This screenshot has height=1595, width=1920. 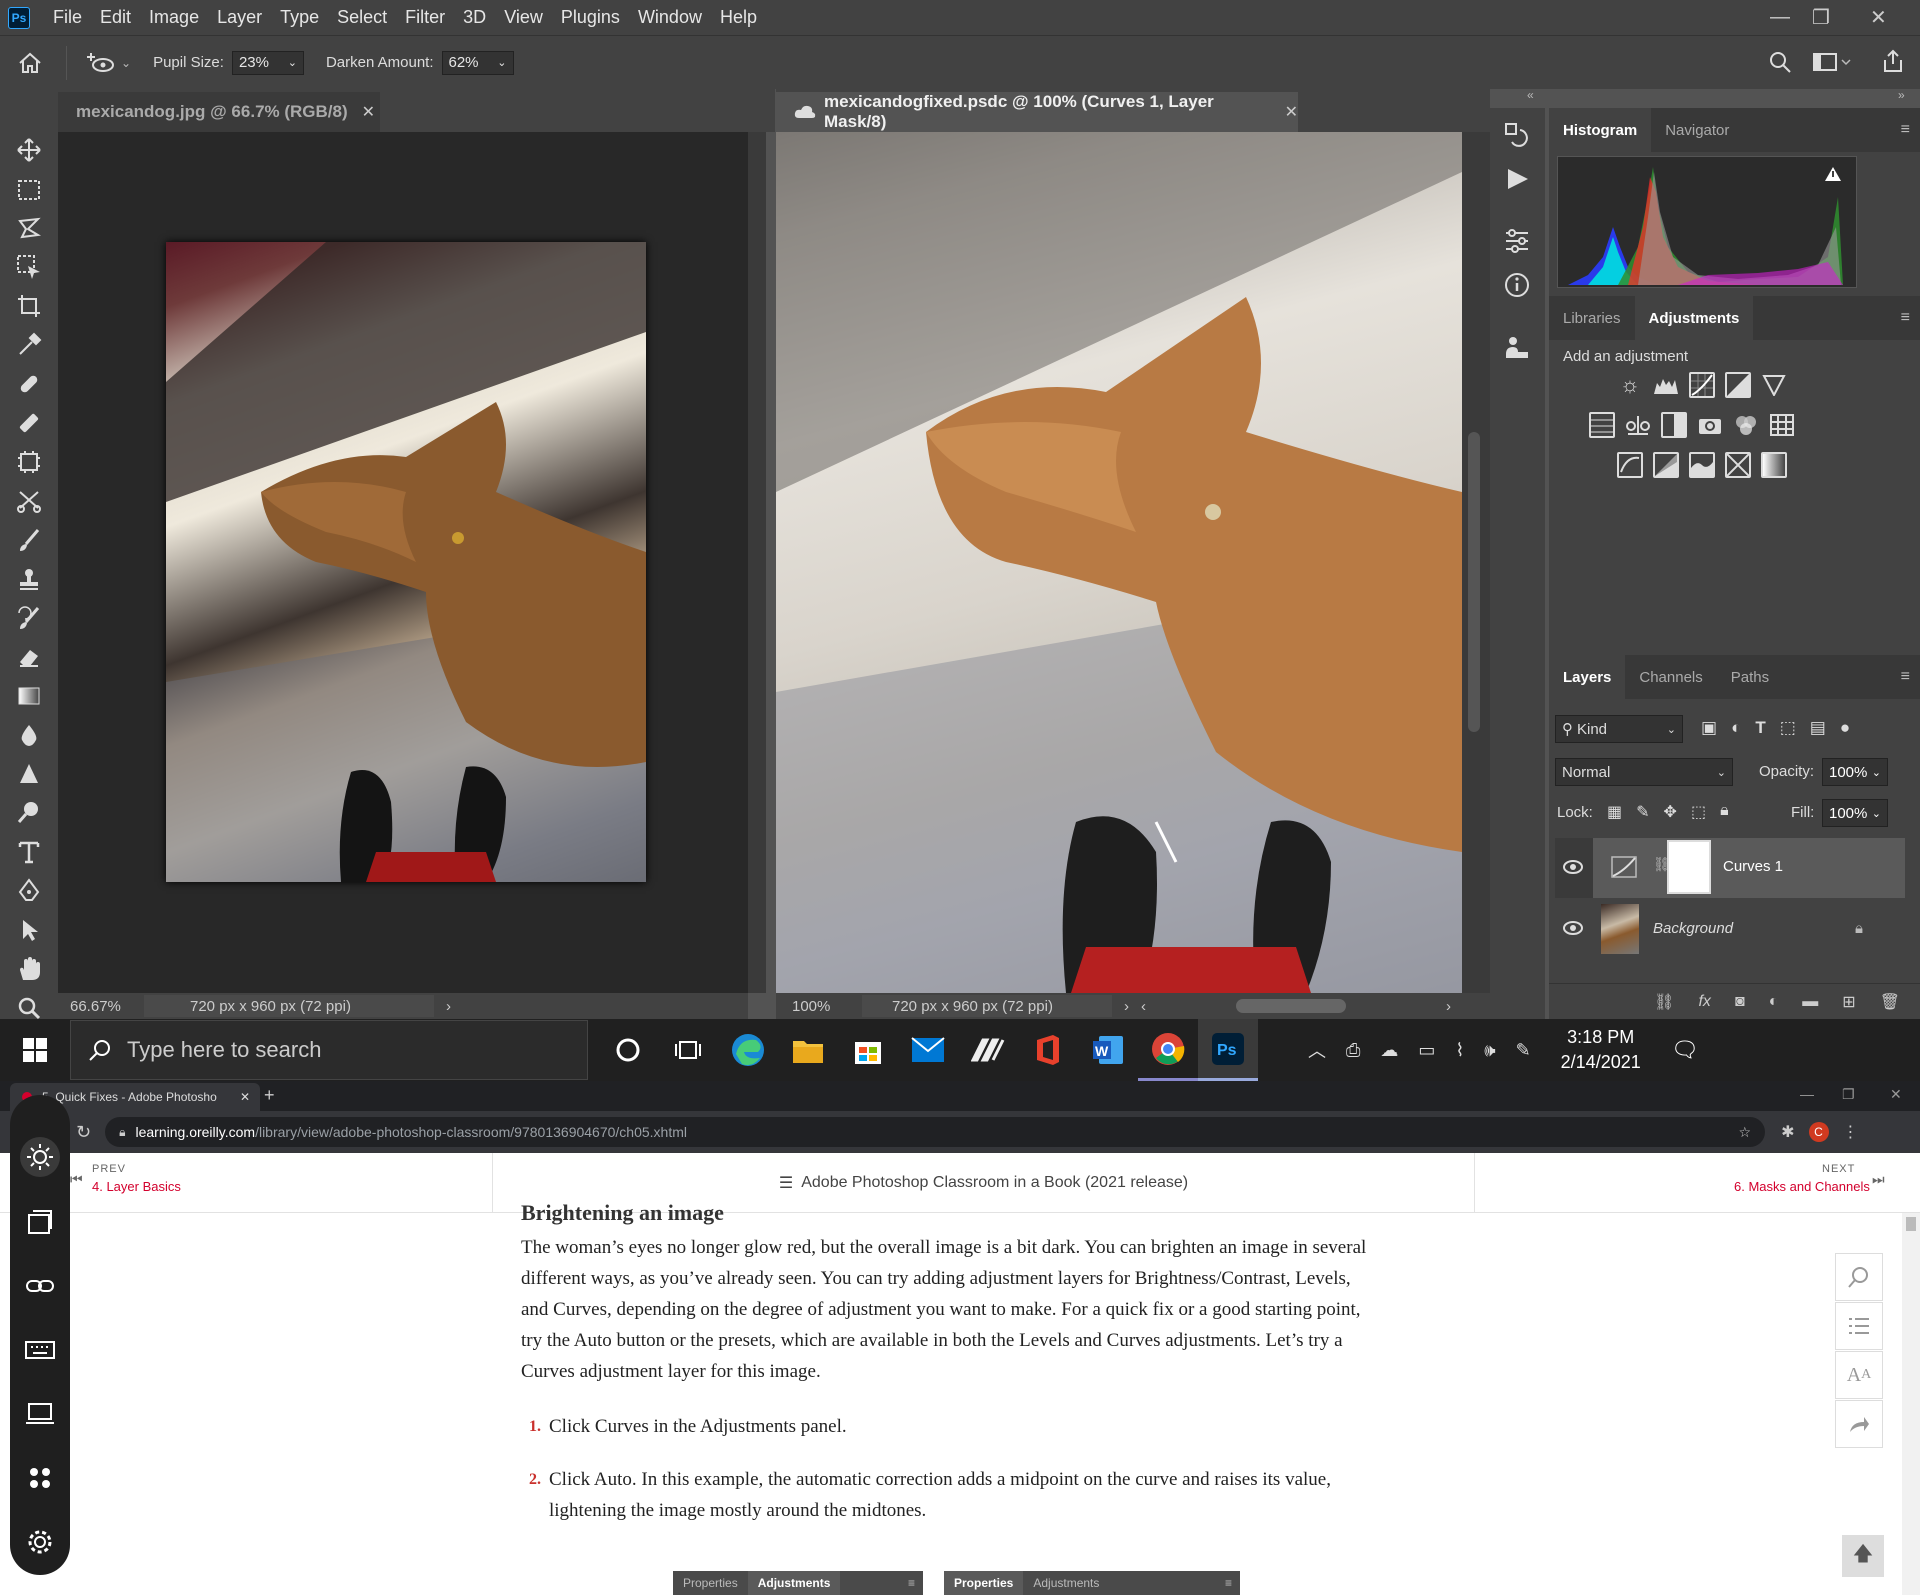 What do you see at coordinates (1911, 1404) in the screenshot?
I see `page-scrollbar` at bounding box center [1911, 1404].